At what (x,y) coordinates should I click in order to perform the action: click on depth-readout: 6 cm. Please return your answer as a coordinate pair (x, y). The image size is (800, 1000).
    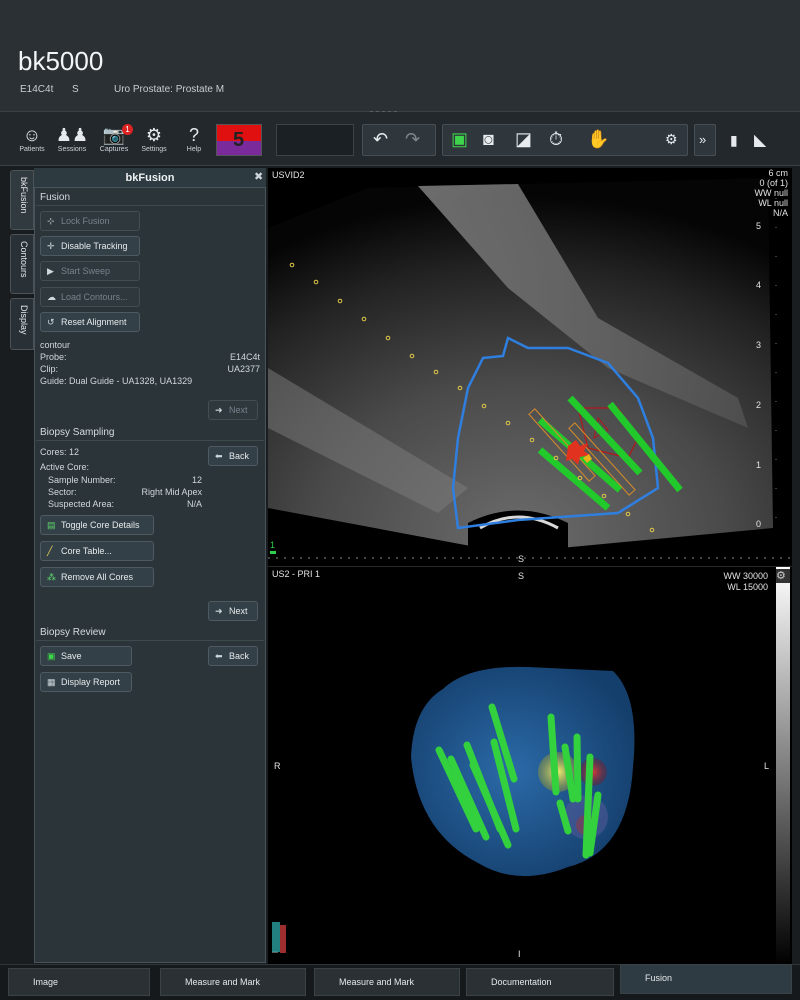
    Looking at the image, I should click on (778, 173).